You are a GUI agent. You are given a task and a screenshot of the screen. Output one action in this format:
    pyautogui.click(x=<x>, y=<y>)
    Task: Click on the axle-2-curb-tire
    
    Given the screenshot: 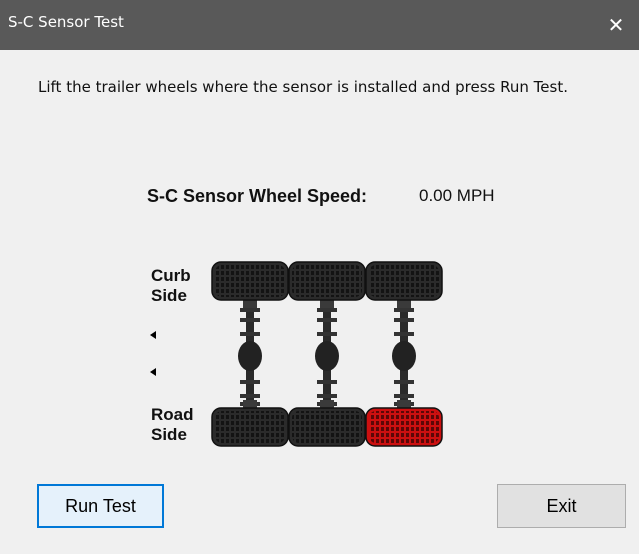 What is the action you would take?
    pyautogui.click(x=327, y=281)
    